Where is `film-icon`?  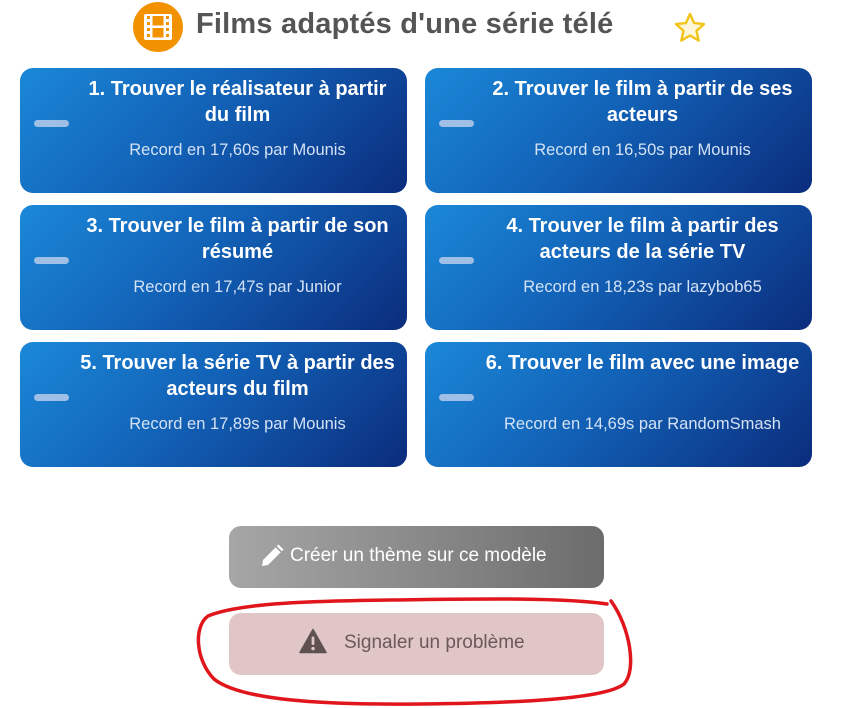
film-icon is located at coordinates (158, 27).